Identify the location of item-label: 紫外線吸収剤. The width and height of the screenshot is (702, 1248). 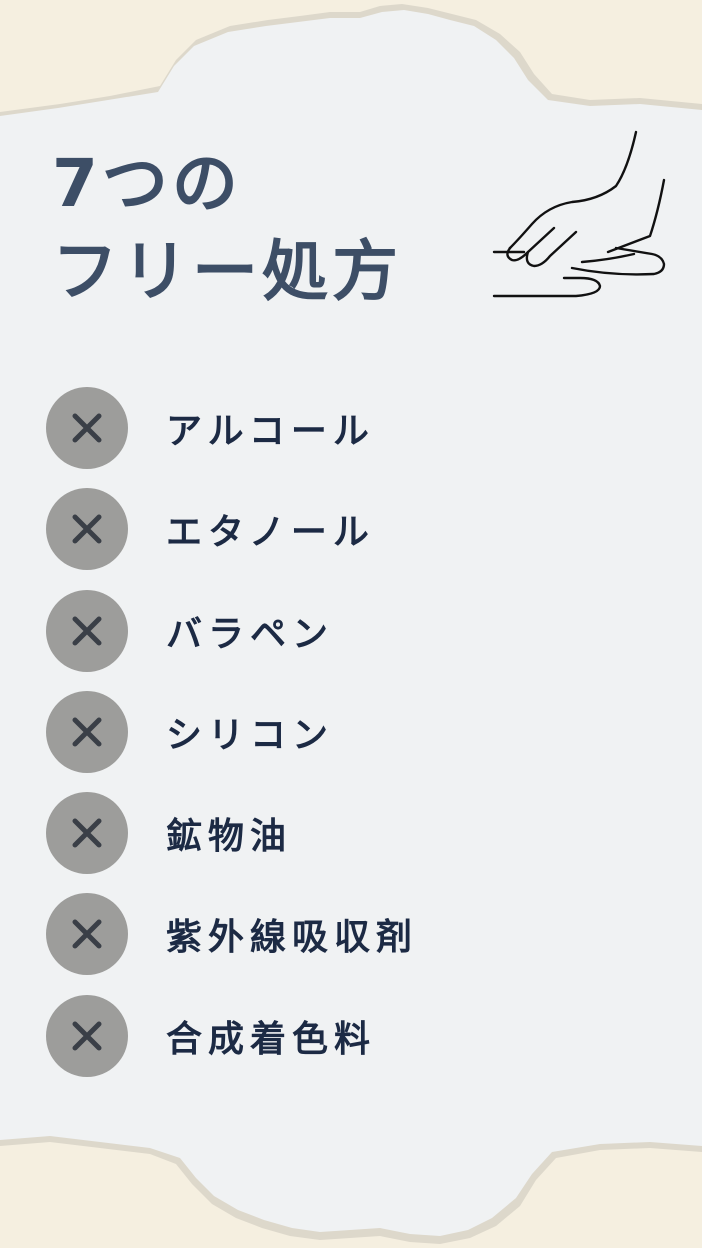
(292, 938).